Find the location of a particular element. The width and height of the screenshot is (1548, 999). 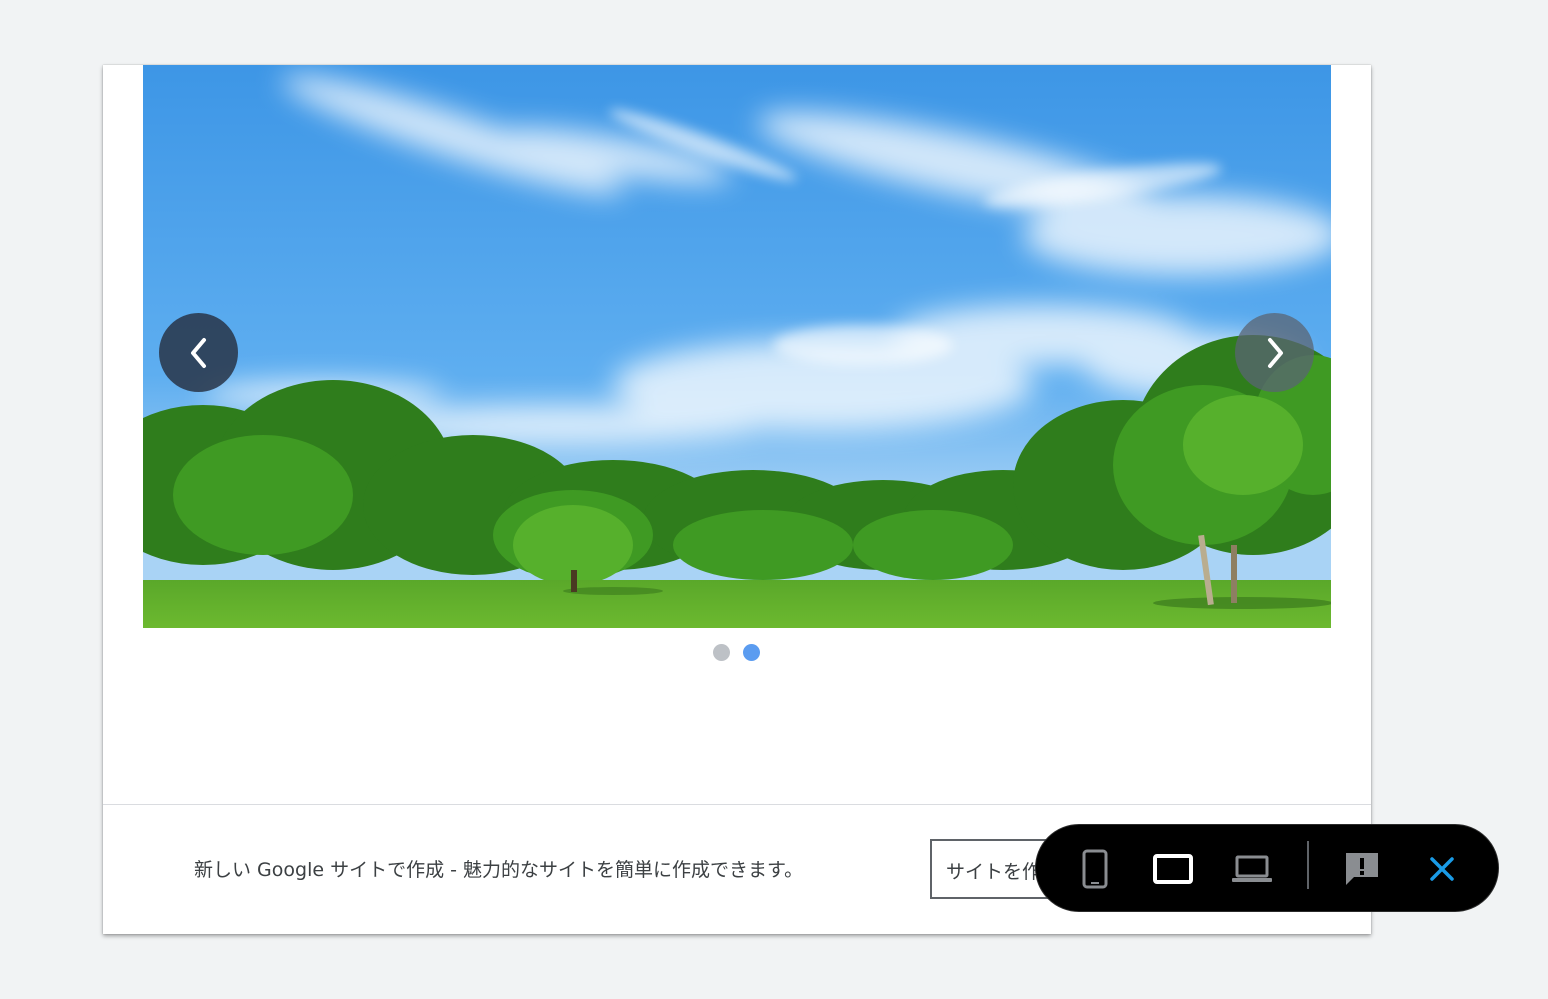

chevron-right-icon is located at coordinates (1275, 352).